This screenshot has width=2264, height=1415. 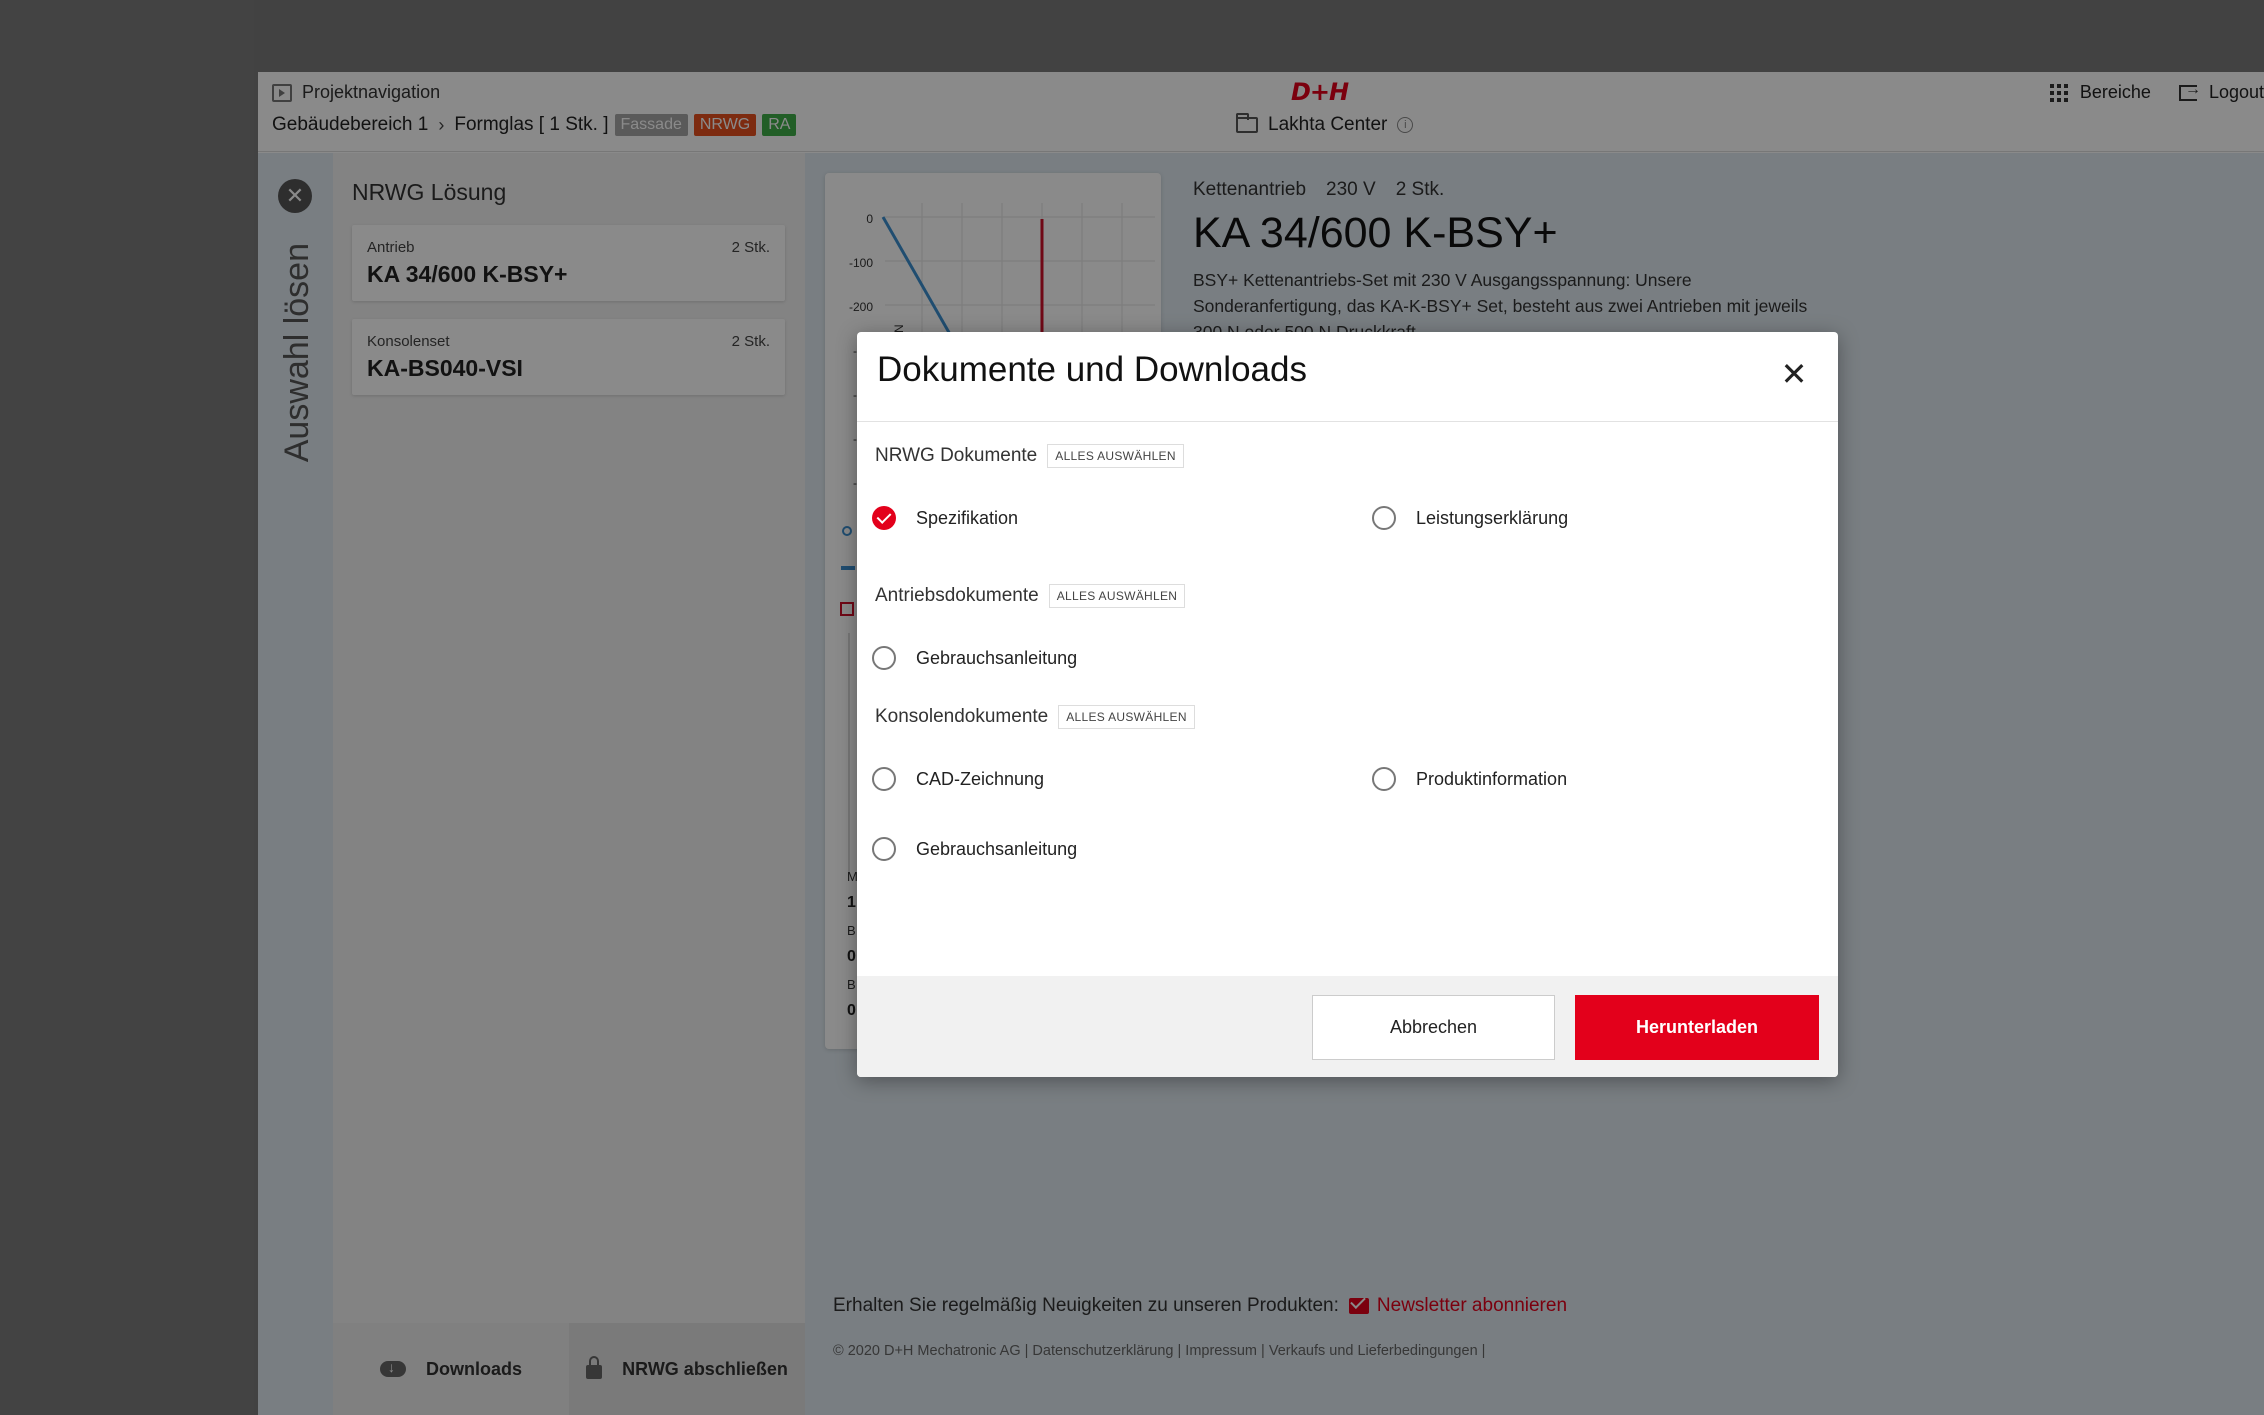 I want to click on option-gebrauchsanleitung-drive: Gebrauchsanleitung, so click(x=967, y=658).